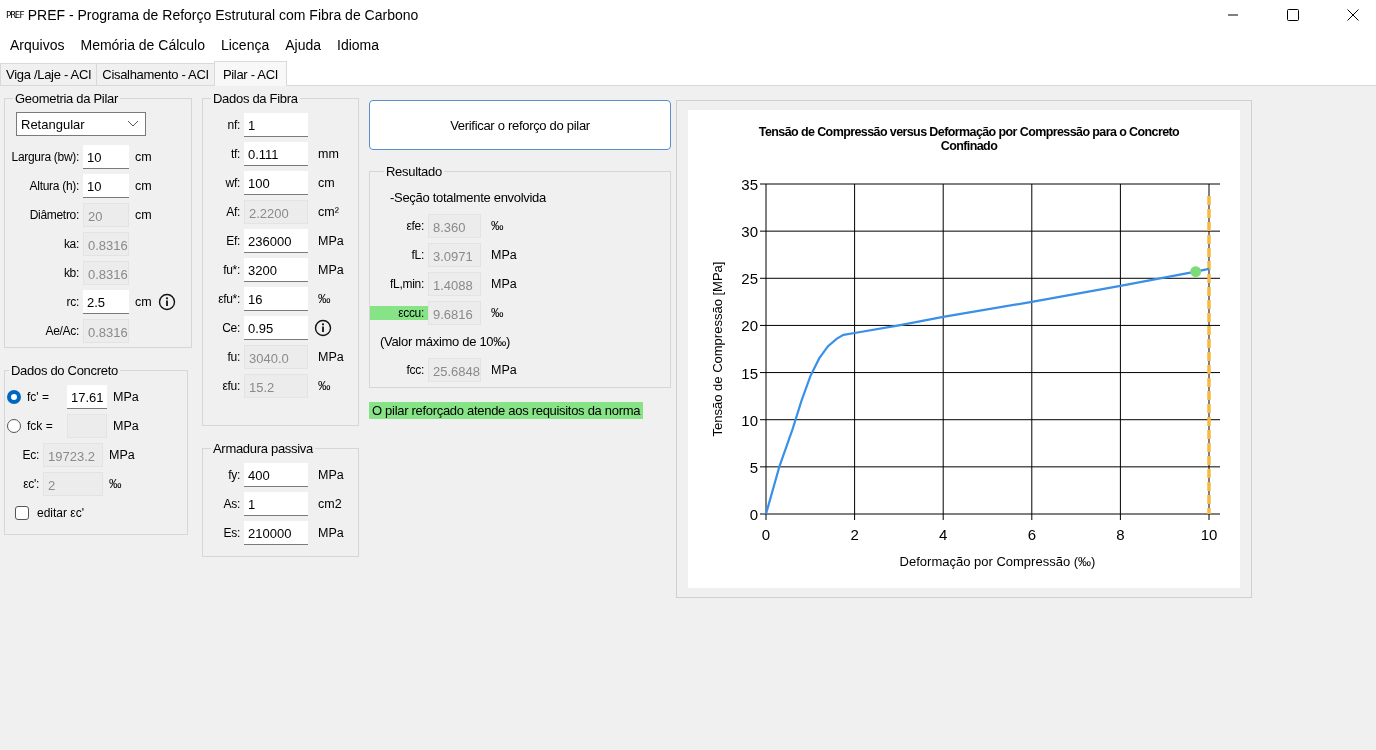 Image resolution: width=1376 pixels, height=750 pixels. I want to click on field-label: Ef:, so click(233, 240).